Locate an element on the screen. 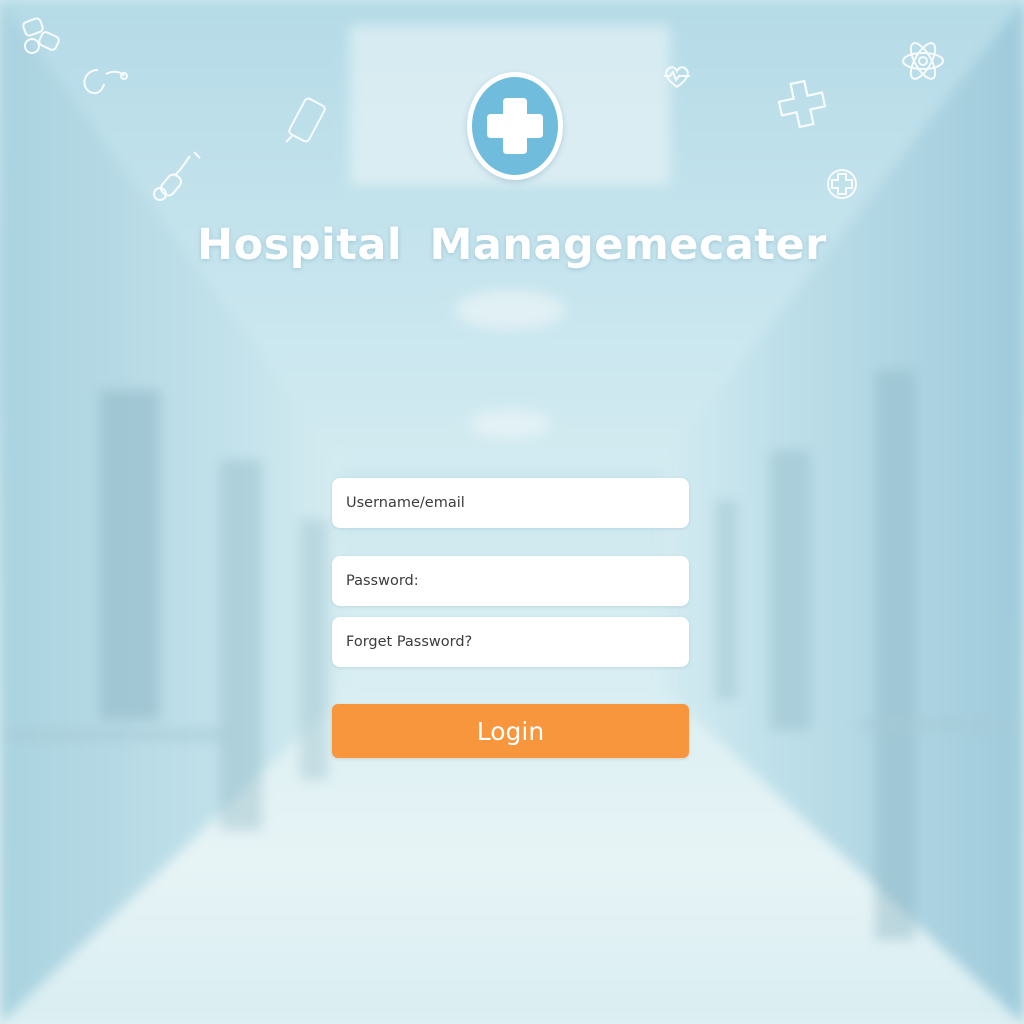 The image size is (1024, 1024). atom-icon is located at coordinates (923, 61).